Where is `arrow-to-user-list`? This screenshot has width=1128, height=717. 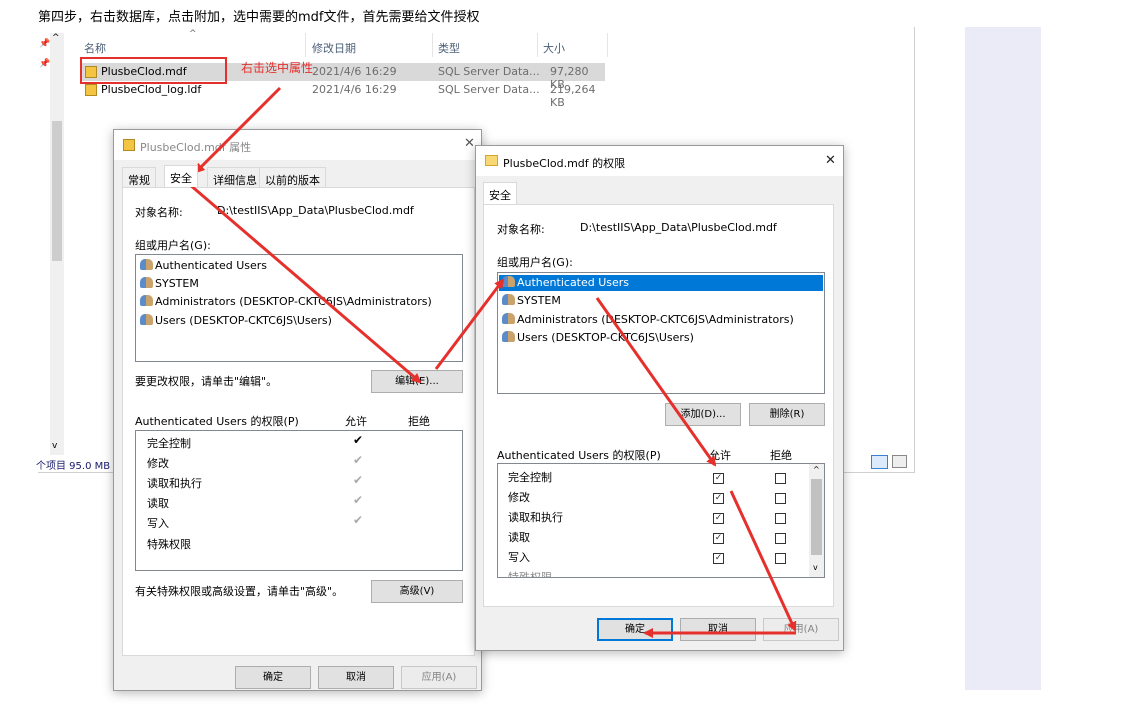
arrow-to-user-list is located at coordinates (469, 324).